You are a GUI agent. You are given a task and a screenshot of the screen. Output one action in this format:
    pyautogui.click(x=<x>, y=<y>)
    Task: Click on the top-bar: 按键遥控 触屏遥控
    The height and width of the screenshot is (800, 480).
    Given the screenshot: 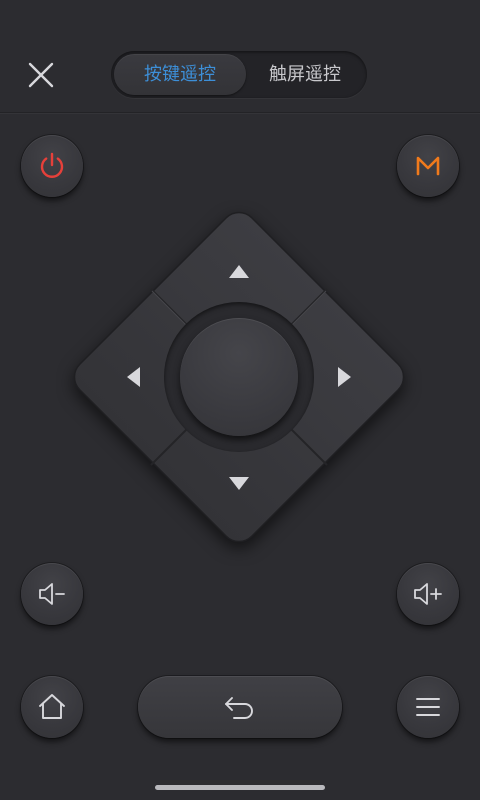 What is the action you would take?
    pyautogui.click(x=240, y=56)
    